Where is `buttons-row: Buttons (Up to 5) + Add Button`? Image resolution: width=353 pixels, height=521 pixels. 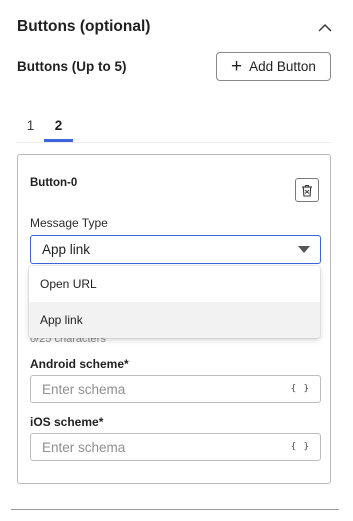 buttons-row: Buttons (Up to 5) + Add Button is located at coordinates (174, 66).